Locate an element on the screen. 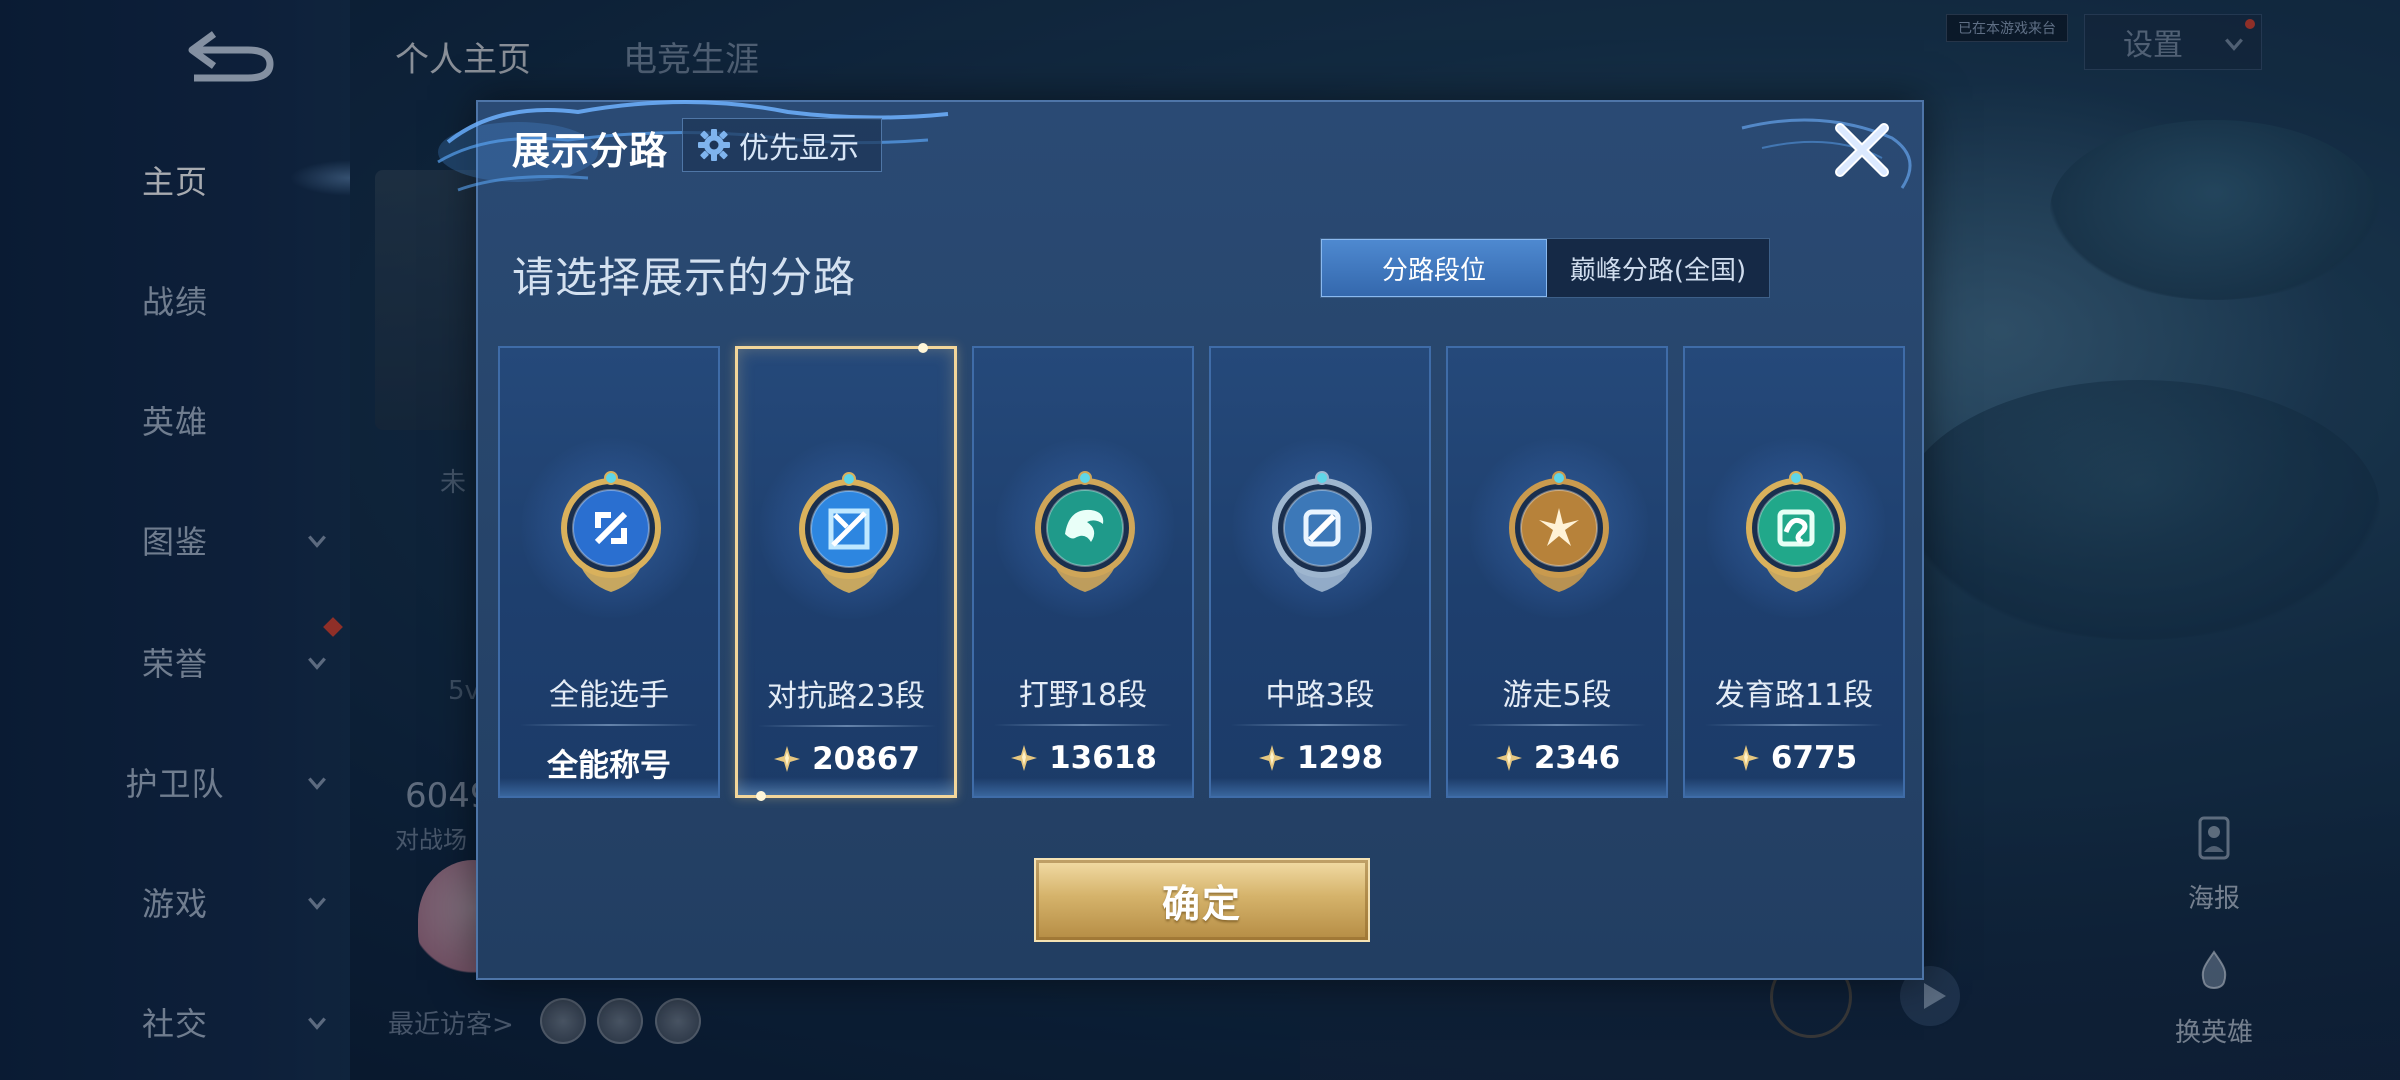  lane-card: 中路3段 1298 is located at coordinates (1320, 572).